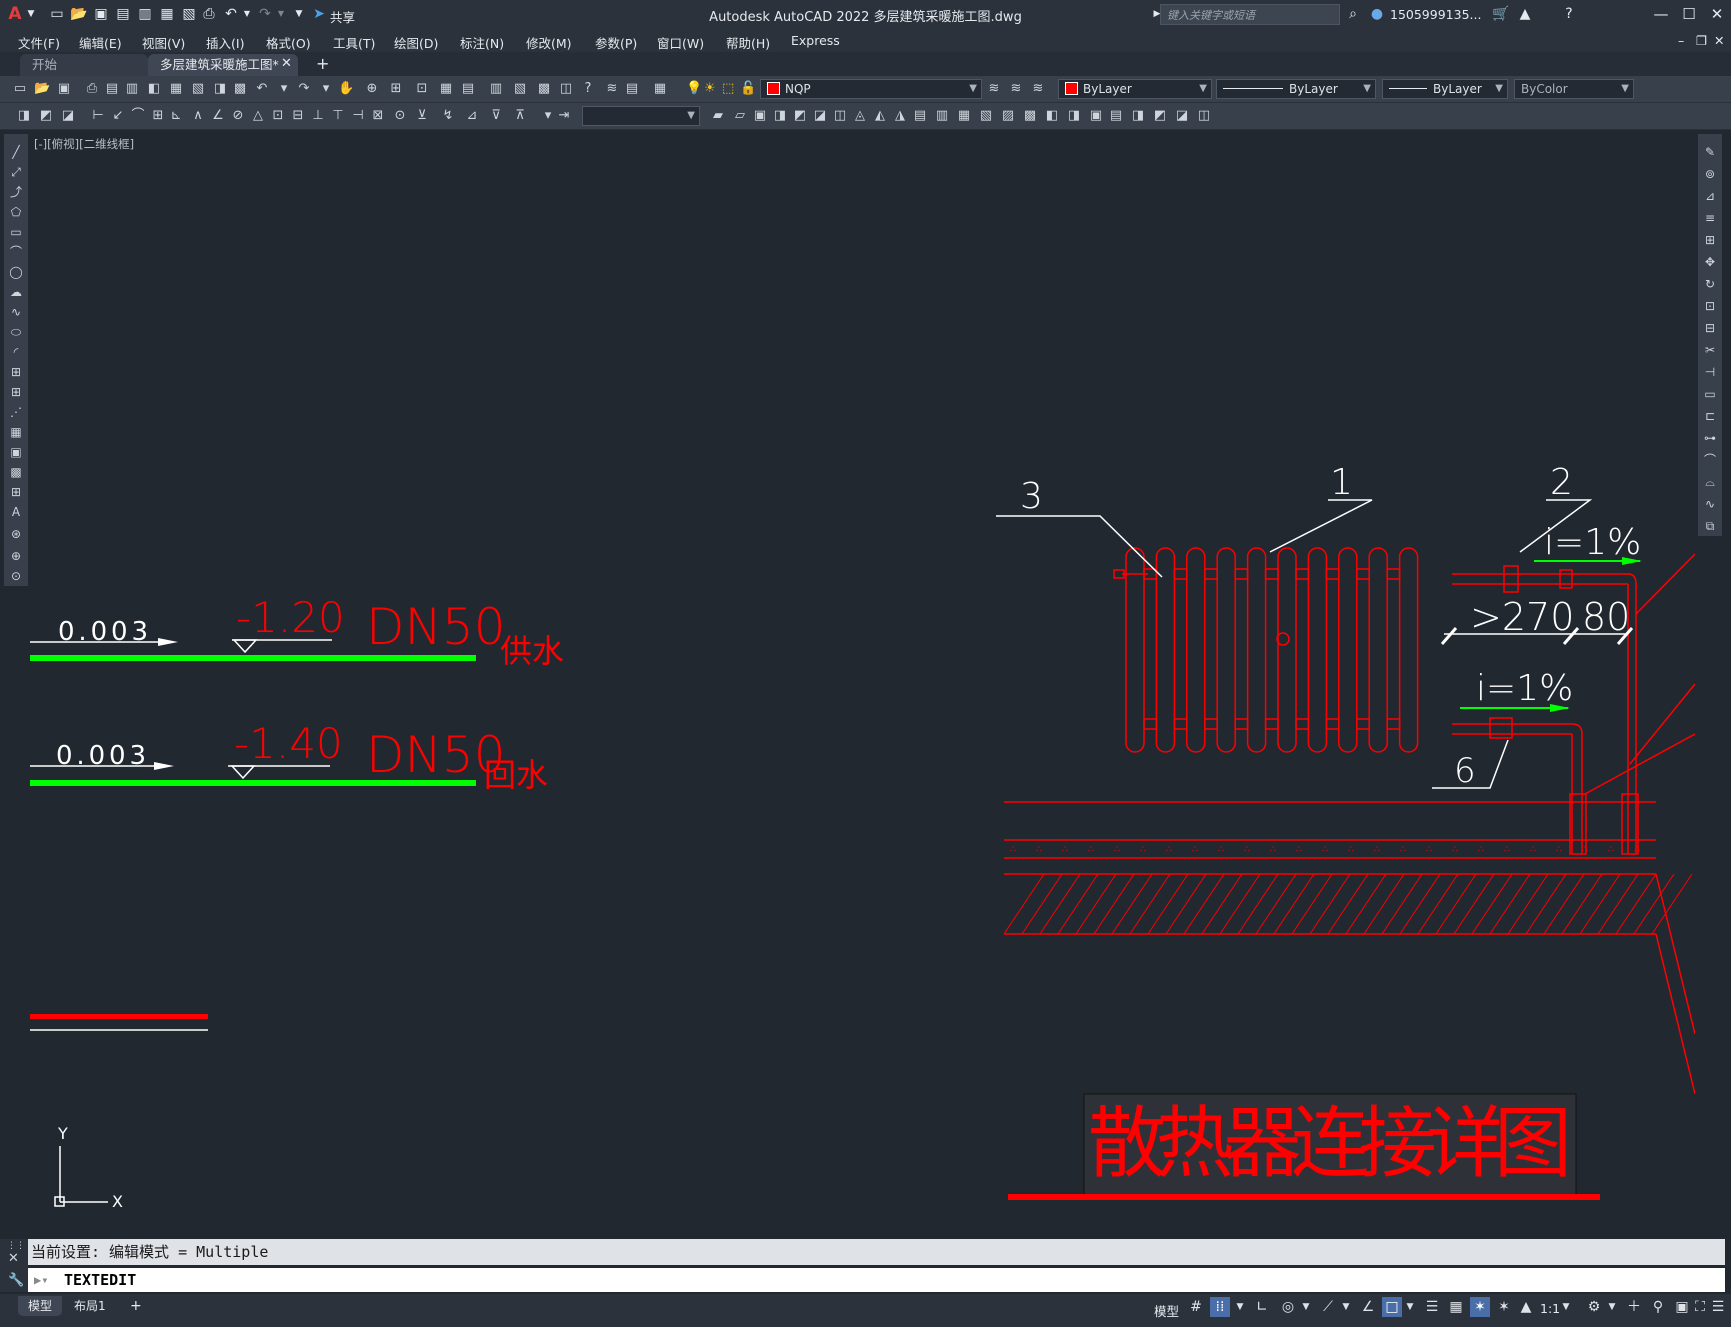 The width and height of the screenshot is (1731, 1327). What do you see at coordinates (694, 88) in the screenshot?
I see `layer-on-icon: 💡` at bounding box center [694, 88].